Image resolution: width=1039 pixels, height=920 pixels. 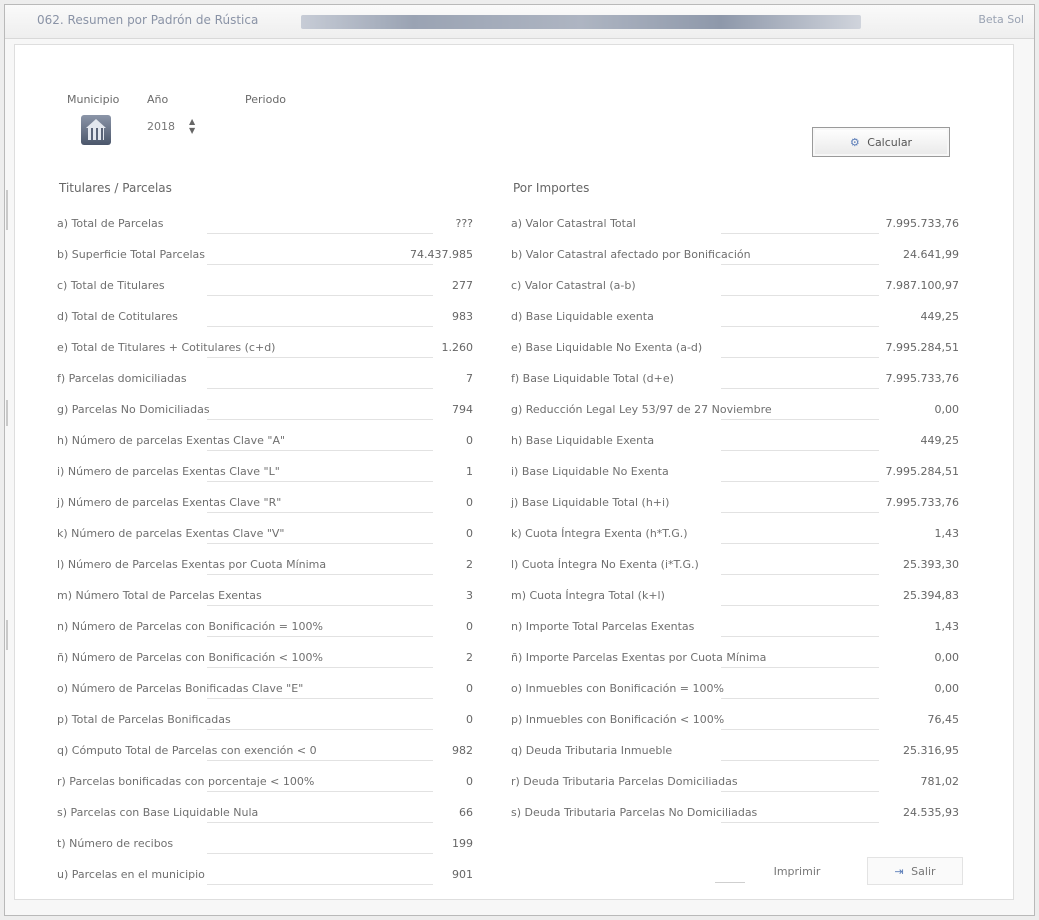 What do you see at coordinates (265, 877) in the screenshot?
I see `left-row: u) Parcelas en el municipio 901` at bounding box center [265, 877].